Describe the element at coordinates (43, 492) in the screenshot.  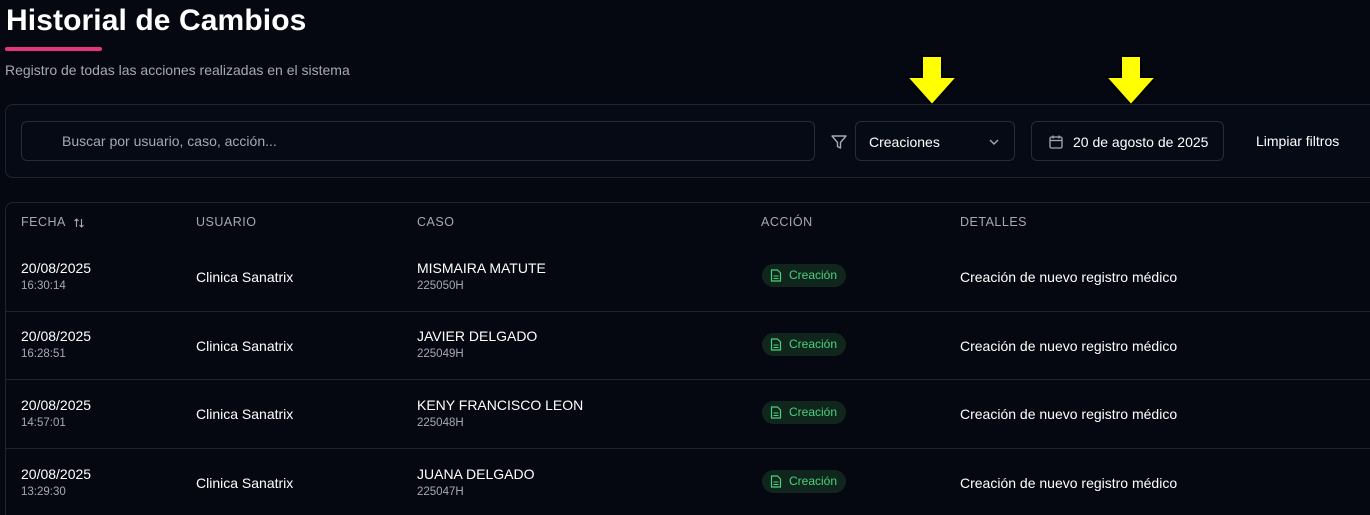
I see `row-time: 13:29:30` at that location.